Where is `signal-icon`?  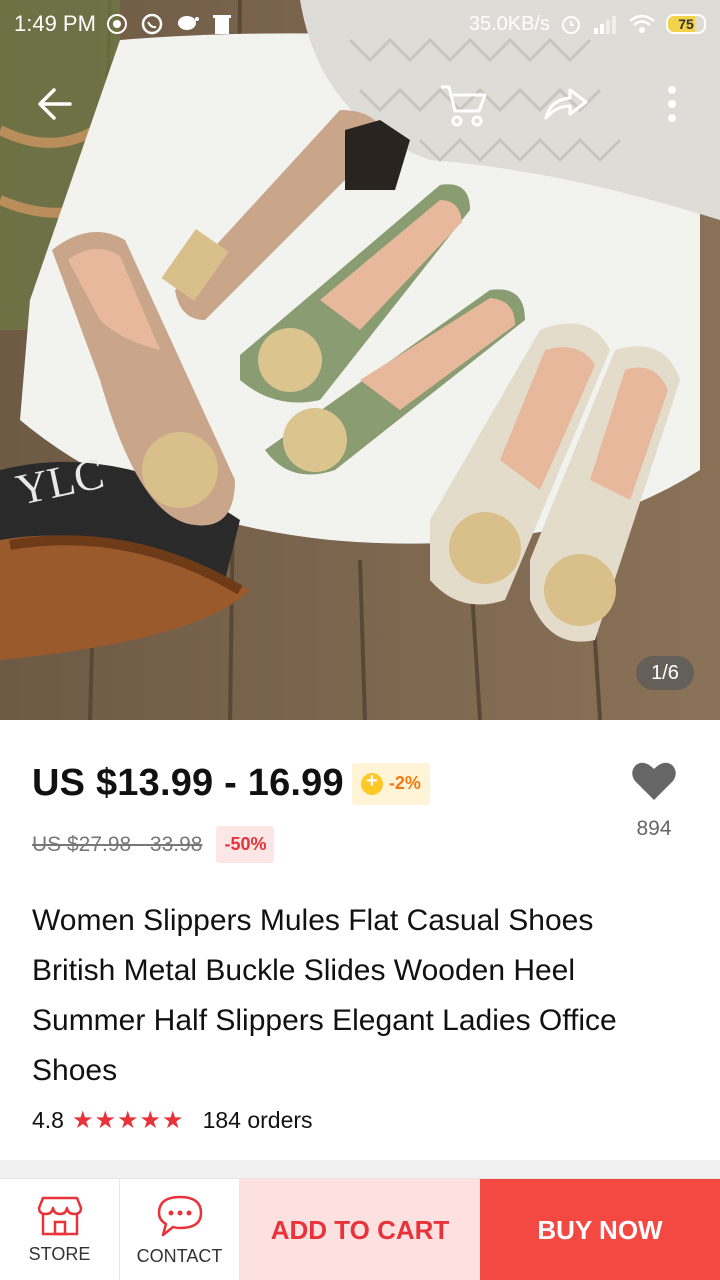
signal-icon is located at coordinates (605, 25).